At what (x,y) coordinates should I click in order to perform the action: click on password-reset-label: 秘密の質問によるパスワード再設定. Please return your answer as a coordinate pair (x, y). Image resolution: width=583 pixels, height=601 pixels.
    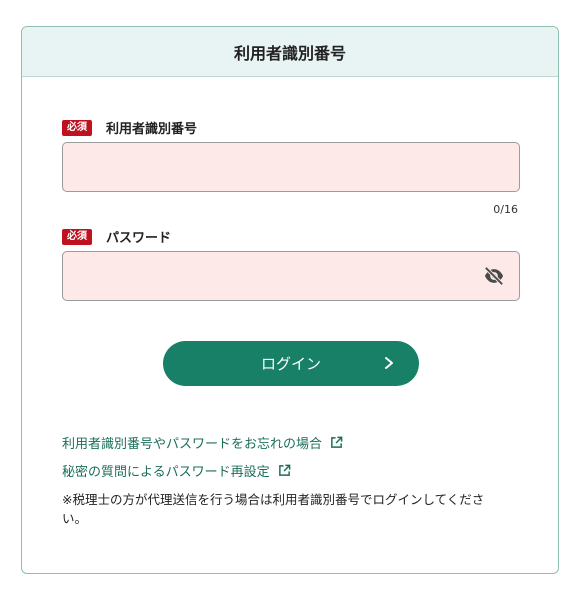
    Looking at the image, I should click on (166, 472).